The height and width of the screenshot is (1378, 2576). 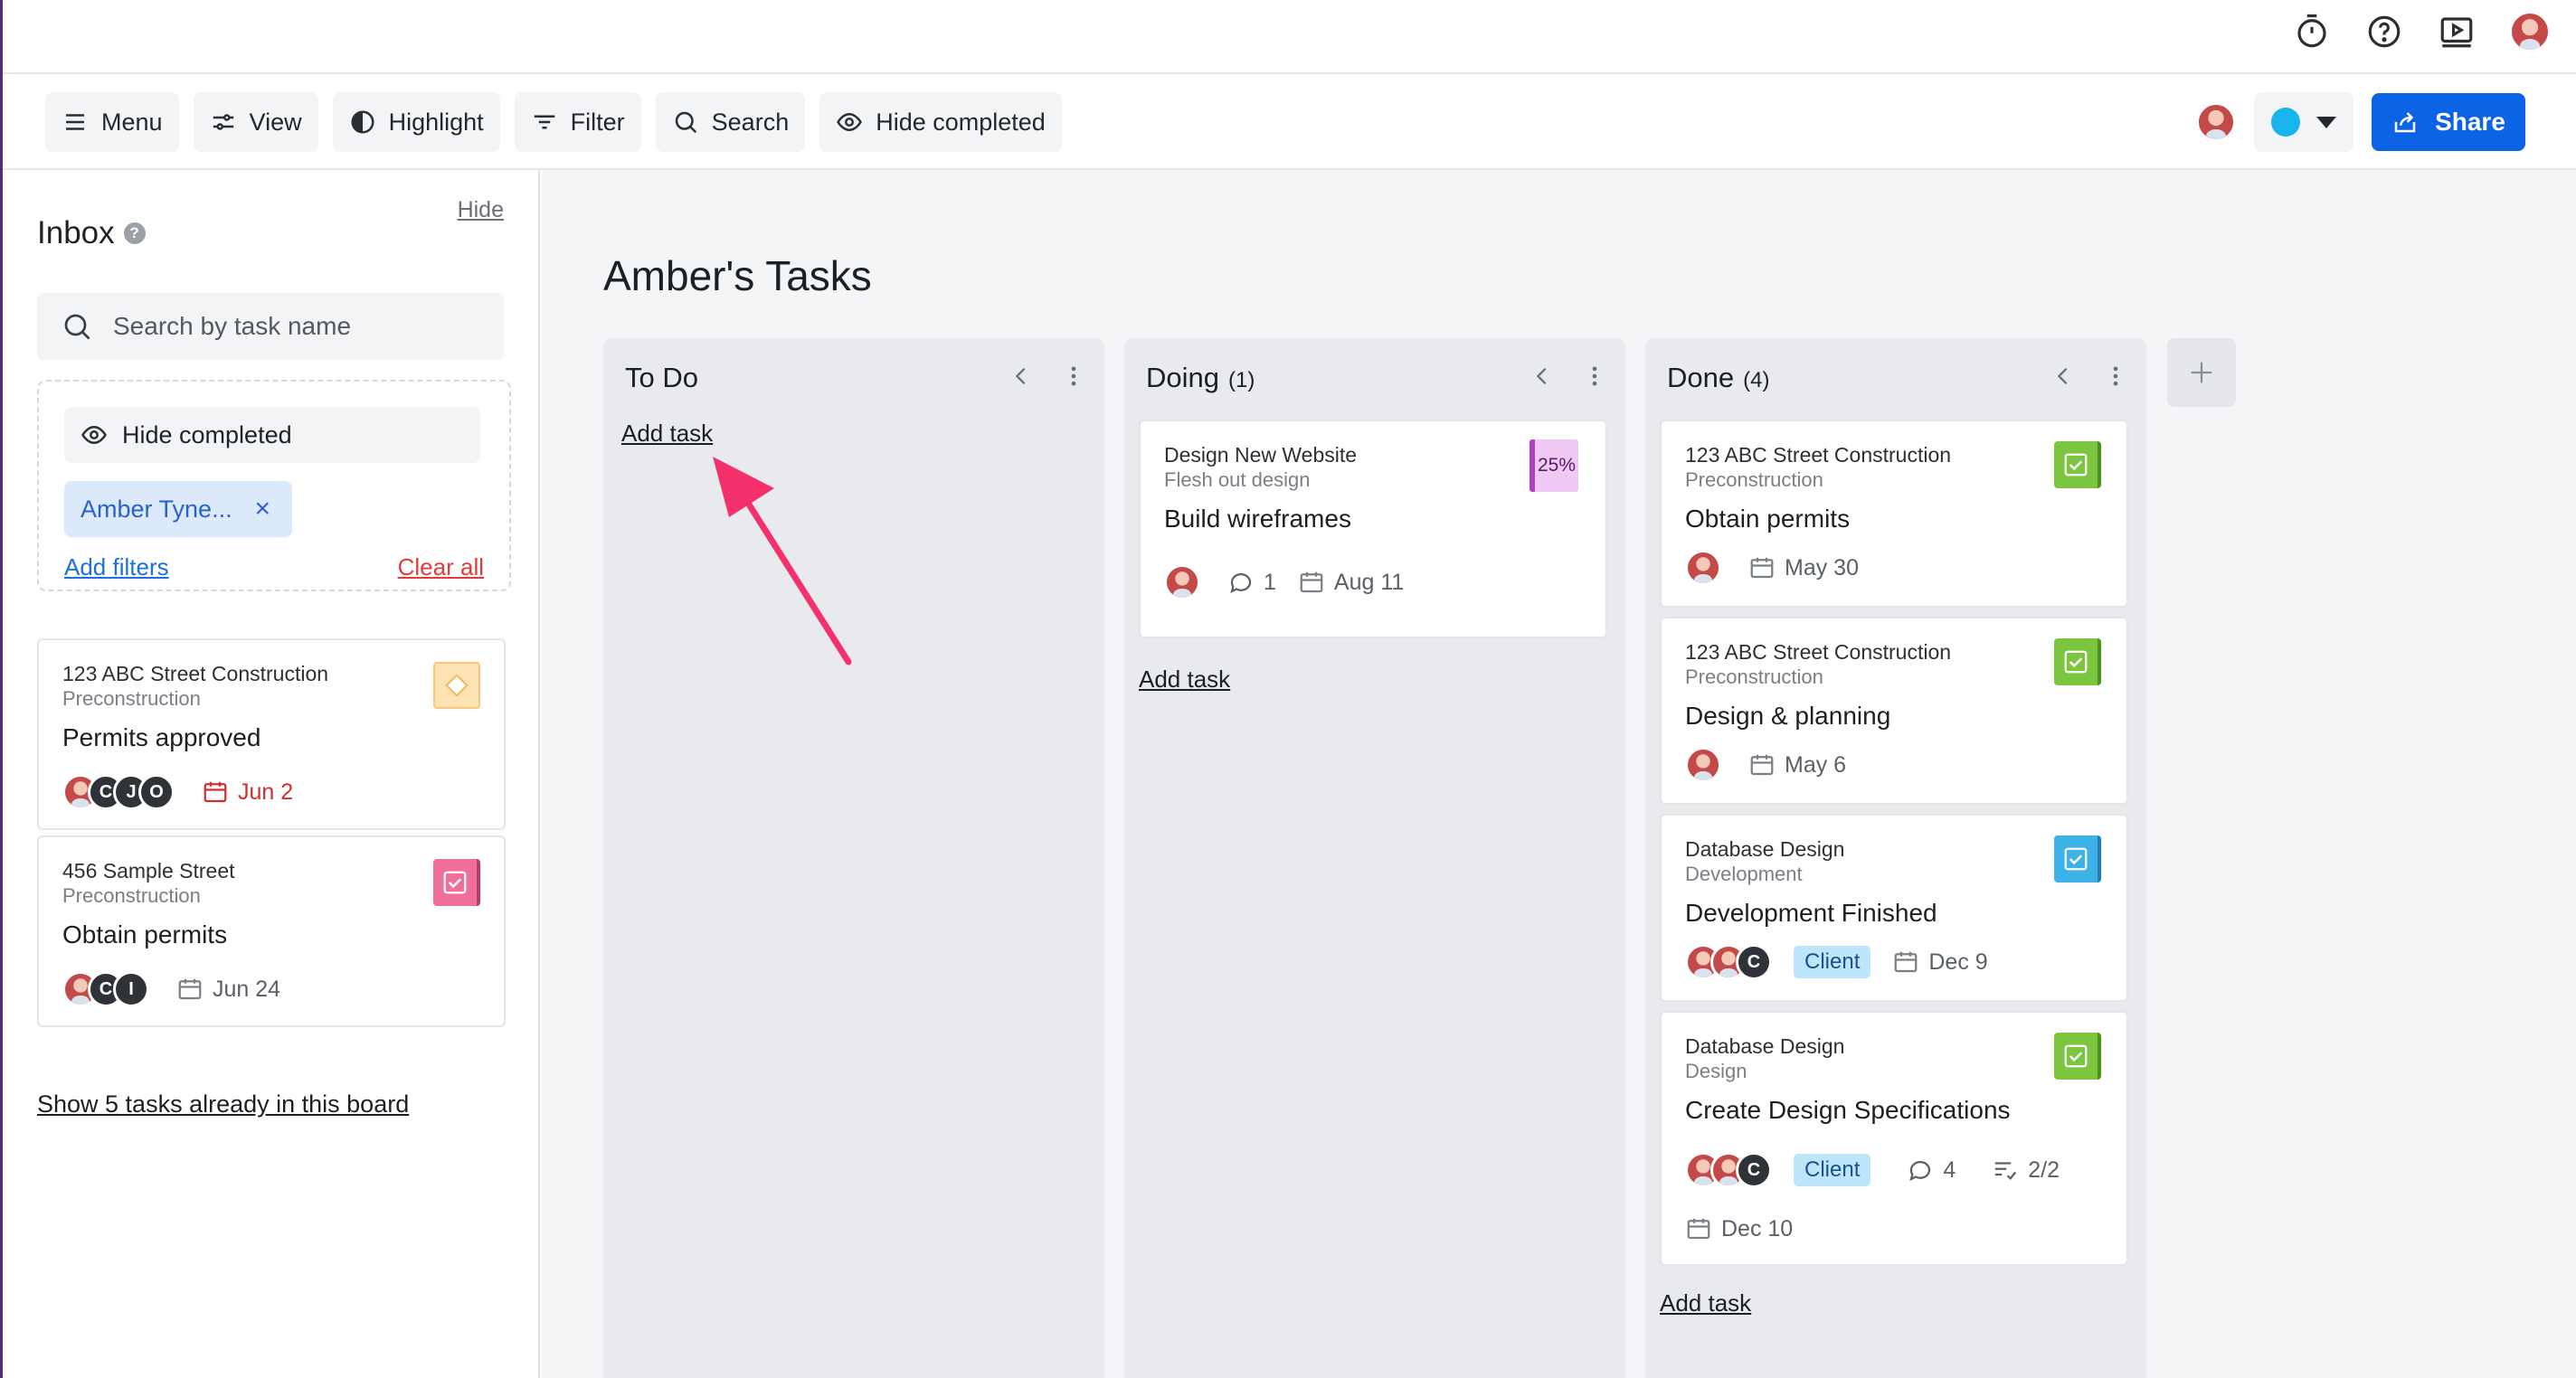 I want to click on due-date: May 30, so click(x=1804, y=567).